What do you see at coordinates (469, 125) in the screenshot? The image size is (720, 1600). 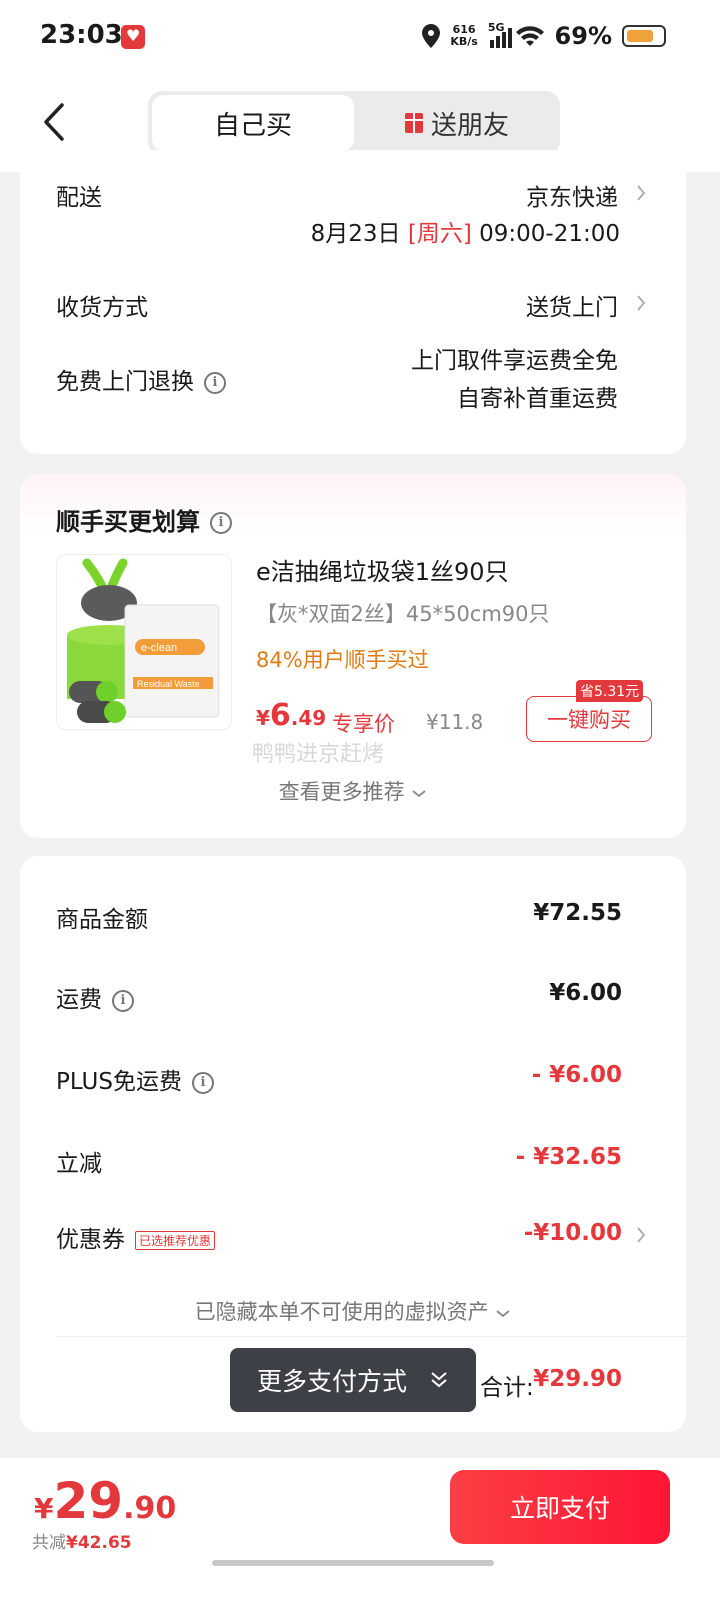 I see `tab-send-to-friend-label: 送朋友` at bounding box center [469, 125].